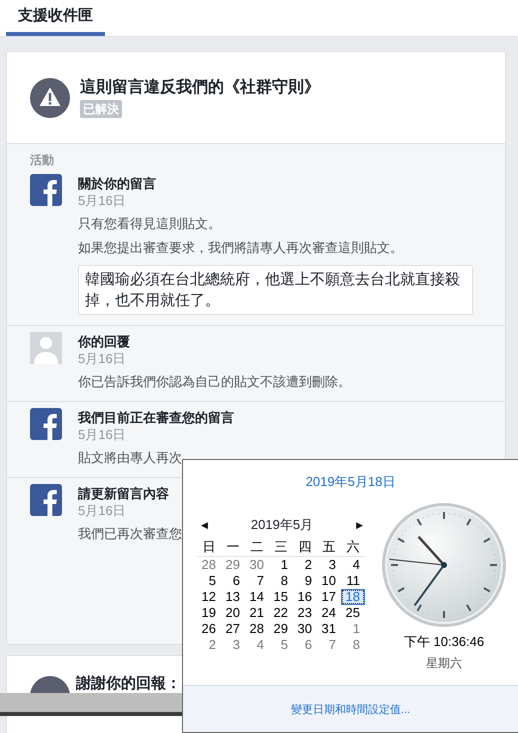 This screenshot has height=733, width=518. Describe the element at coordinates (444, 642) in the screenshot. I see `current-time: 下午 10:36:46` at that location.